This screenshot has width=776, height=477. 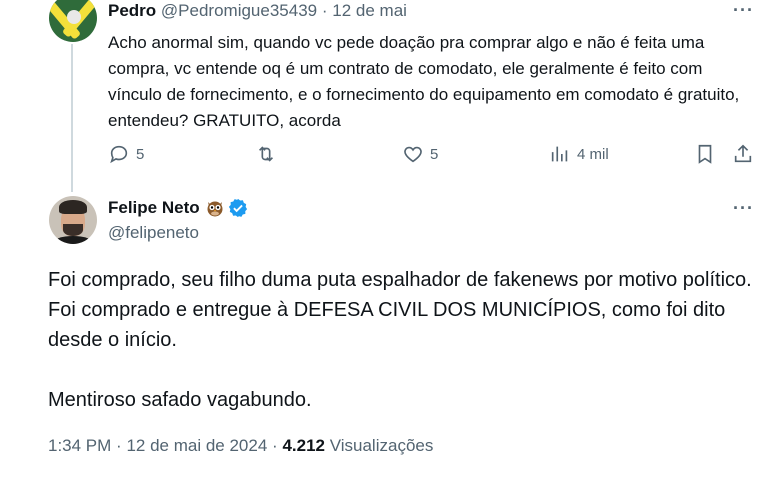 I want to click on tweet-actions: 5 5 4 mil, so click(x=388, y=154).